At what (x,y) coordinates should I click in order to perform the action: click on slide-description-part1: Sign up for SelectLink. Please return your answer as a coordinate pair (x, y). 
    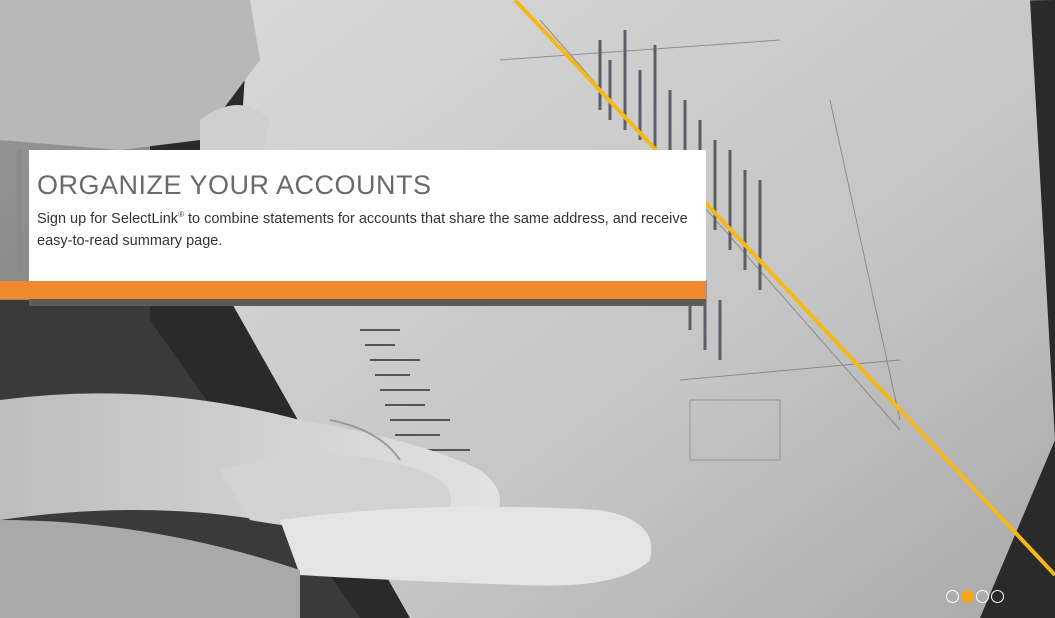
    Looking at the image, I should click on (108, 219).